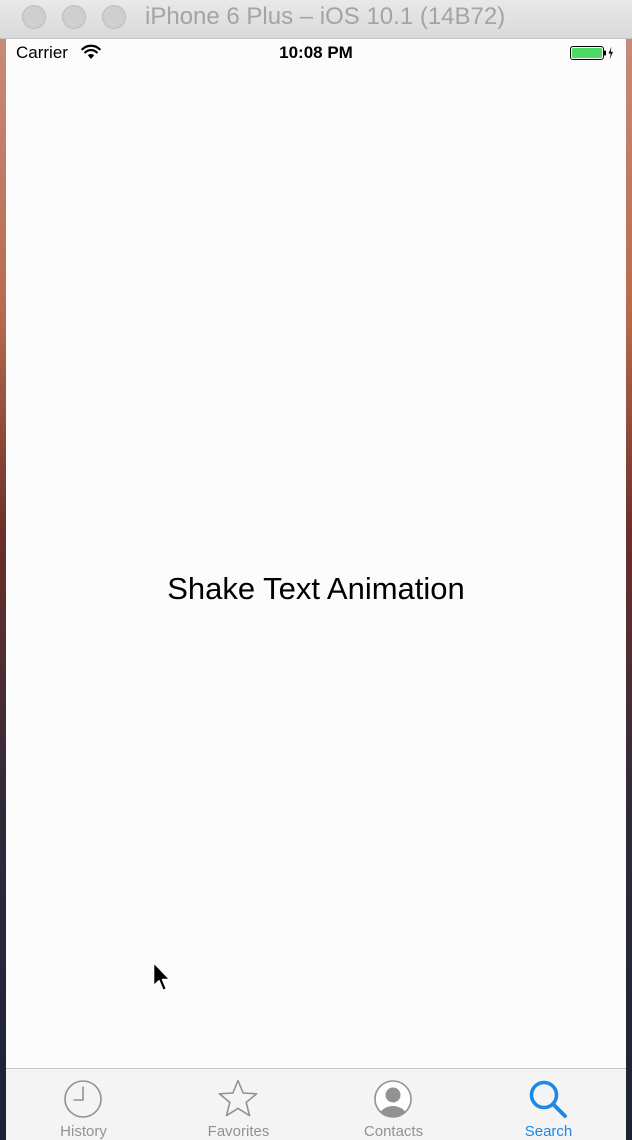 Image resolution: width=632 pixels, height=1140 pixels. I want to click on status-bar: Carrier 10:08 PM, so click(316, 53).